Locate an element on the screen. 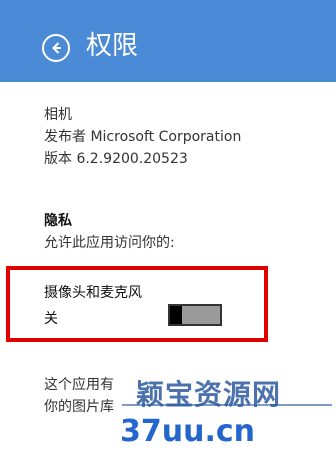 This screenshot has width=336, height=454. watermark-line is located at coordinates (227, 405).